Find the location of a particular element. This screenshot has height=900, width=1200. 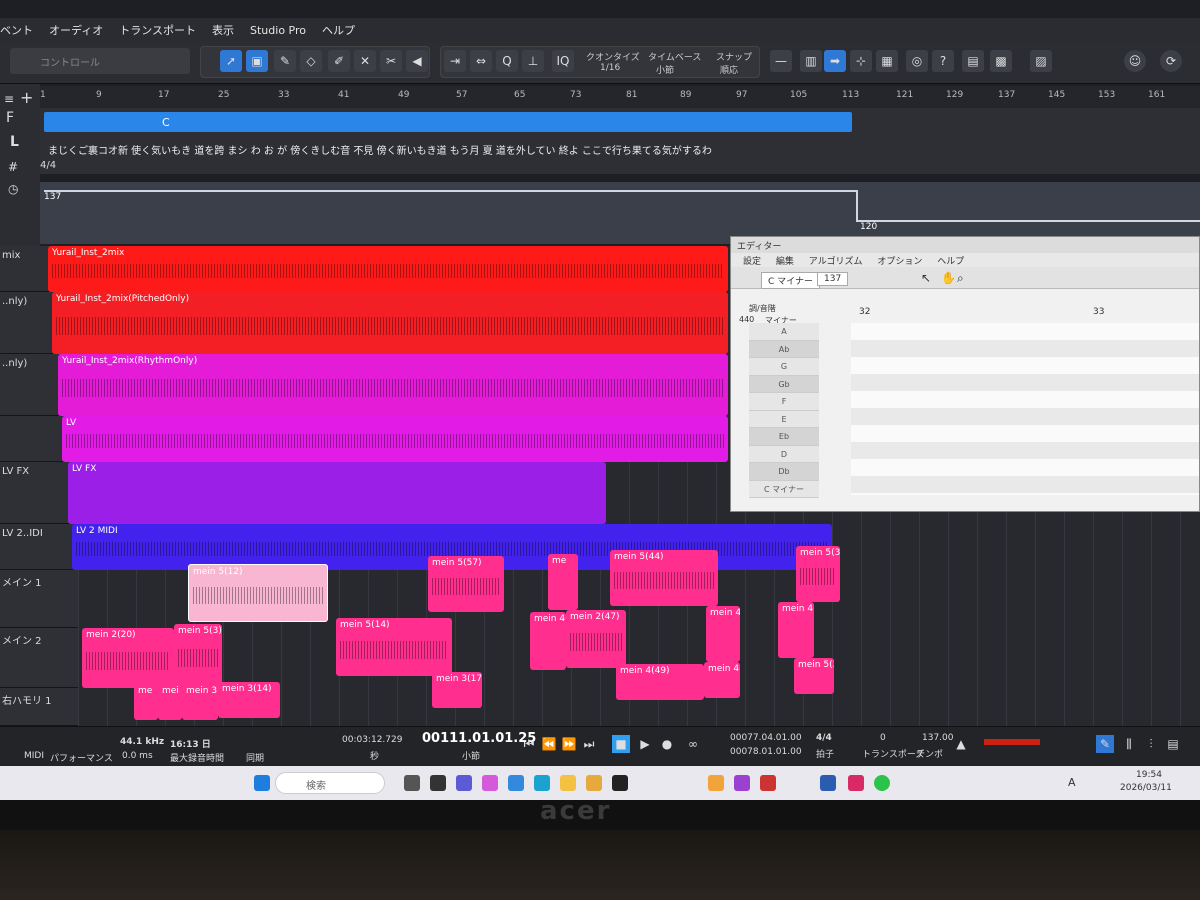

transpose-value: 0 is located at coordinates (883, 738).